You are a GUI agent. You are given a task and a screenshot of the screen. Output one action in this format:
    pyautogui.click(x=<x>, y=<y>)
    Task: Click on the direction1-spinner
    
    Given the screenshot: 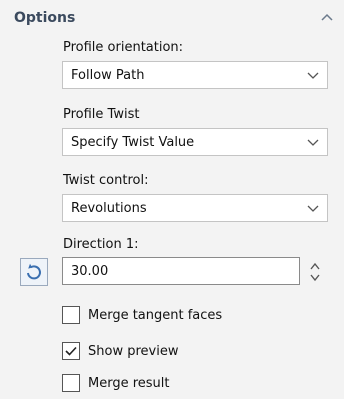 What is the action you would take?
    pyautogui.click(x=315, y=272)
    